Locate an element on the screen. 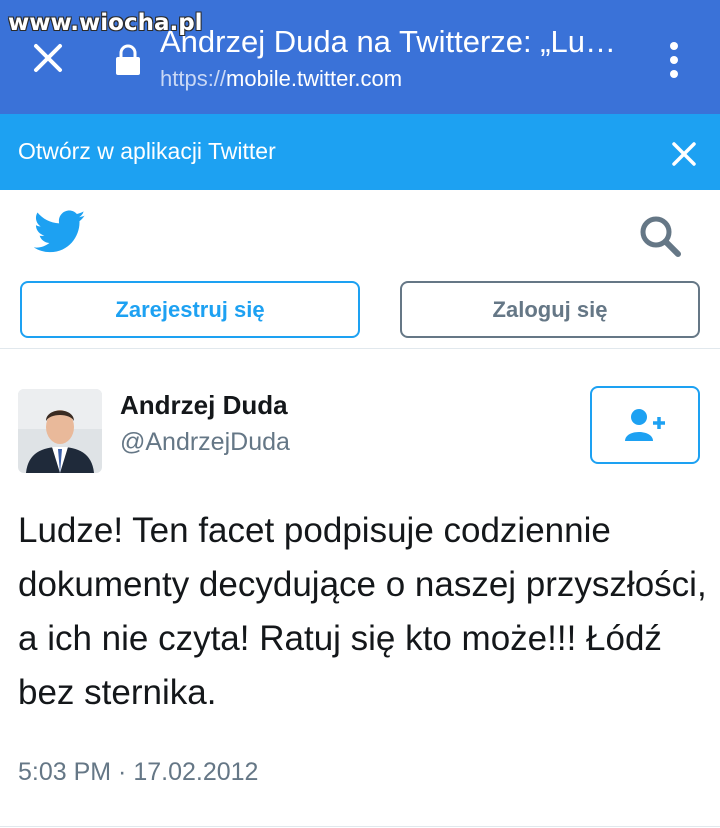 Image resolution: width=720 pixels, height=828 pixels. lock-icon is located at coordinates (128, 59).